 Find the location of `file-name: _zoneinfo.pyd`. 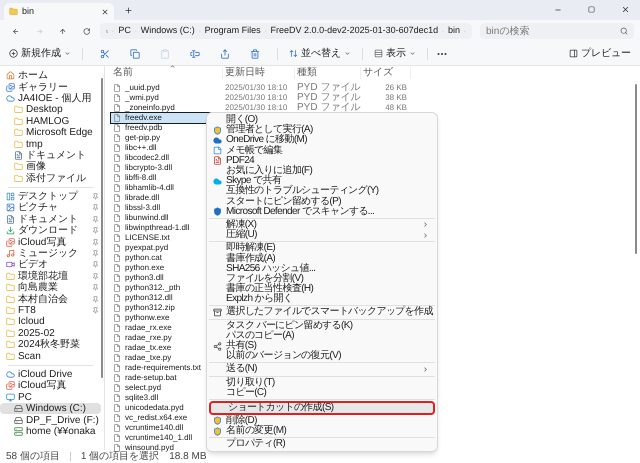

file-name: _zoneinfo.pyd is located at coordinates (150, 108).